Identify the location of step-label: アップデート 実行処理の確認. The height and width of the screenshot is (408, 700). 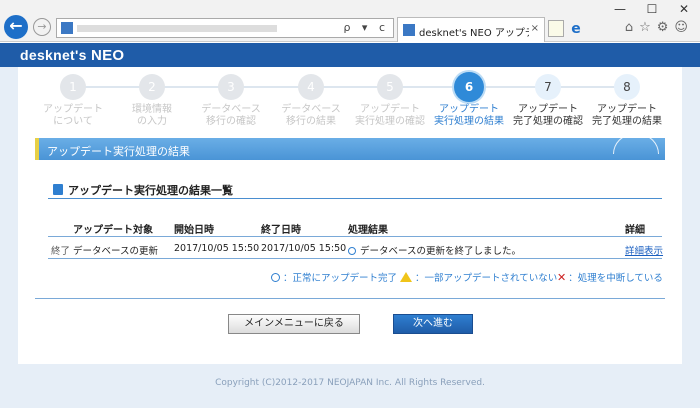
(390, 115).